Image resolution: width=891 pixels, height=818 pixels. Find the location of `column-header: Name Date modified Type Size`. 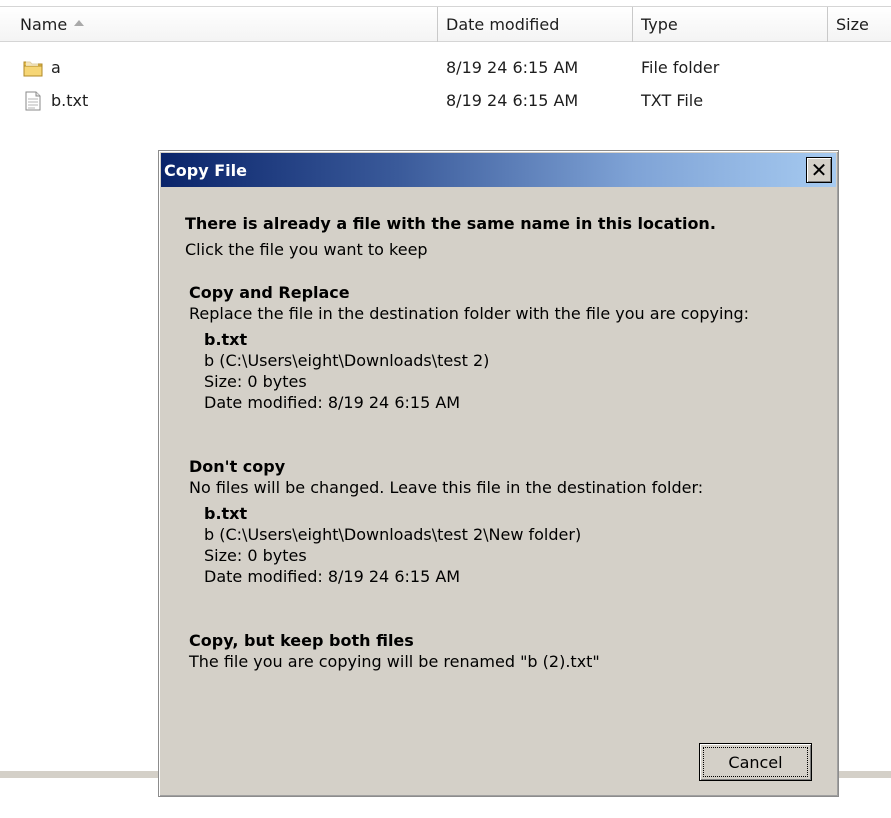

column-header: Name Date modified Type Size is located at coordinates (445, 24).